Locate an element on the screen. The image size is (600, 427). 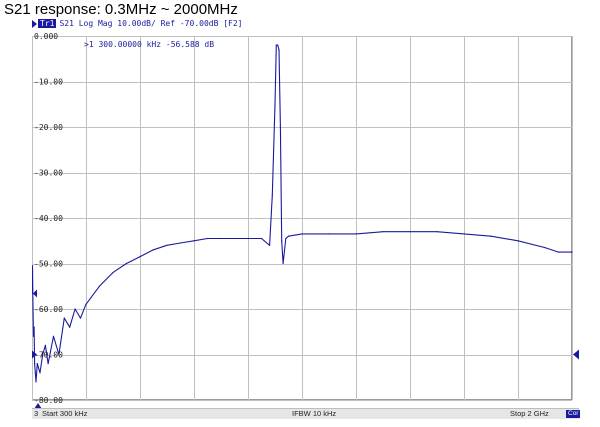
correction-badge: Cor is located at coordinates (573, 414).